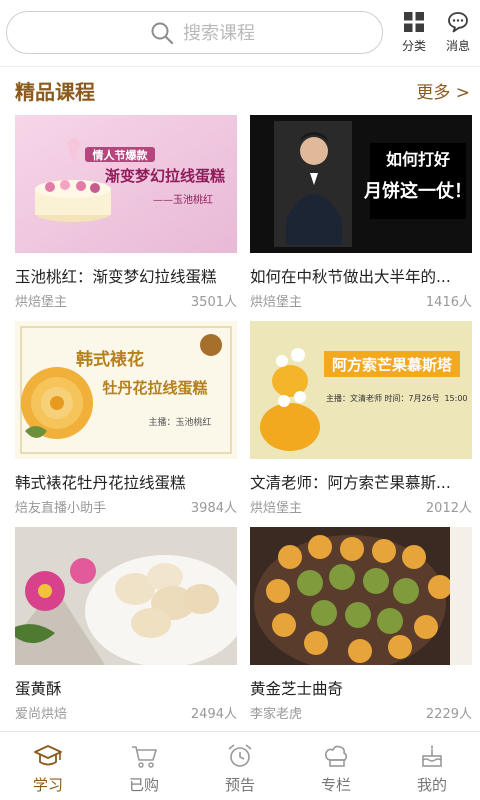  I want to click on course-thumbnail: 韩式裱花 牡丹花拉线蛋糕 主播：玉池桃红, so click(126, 390).